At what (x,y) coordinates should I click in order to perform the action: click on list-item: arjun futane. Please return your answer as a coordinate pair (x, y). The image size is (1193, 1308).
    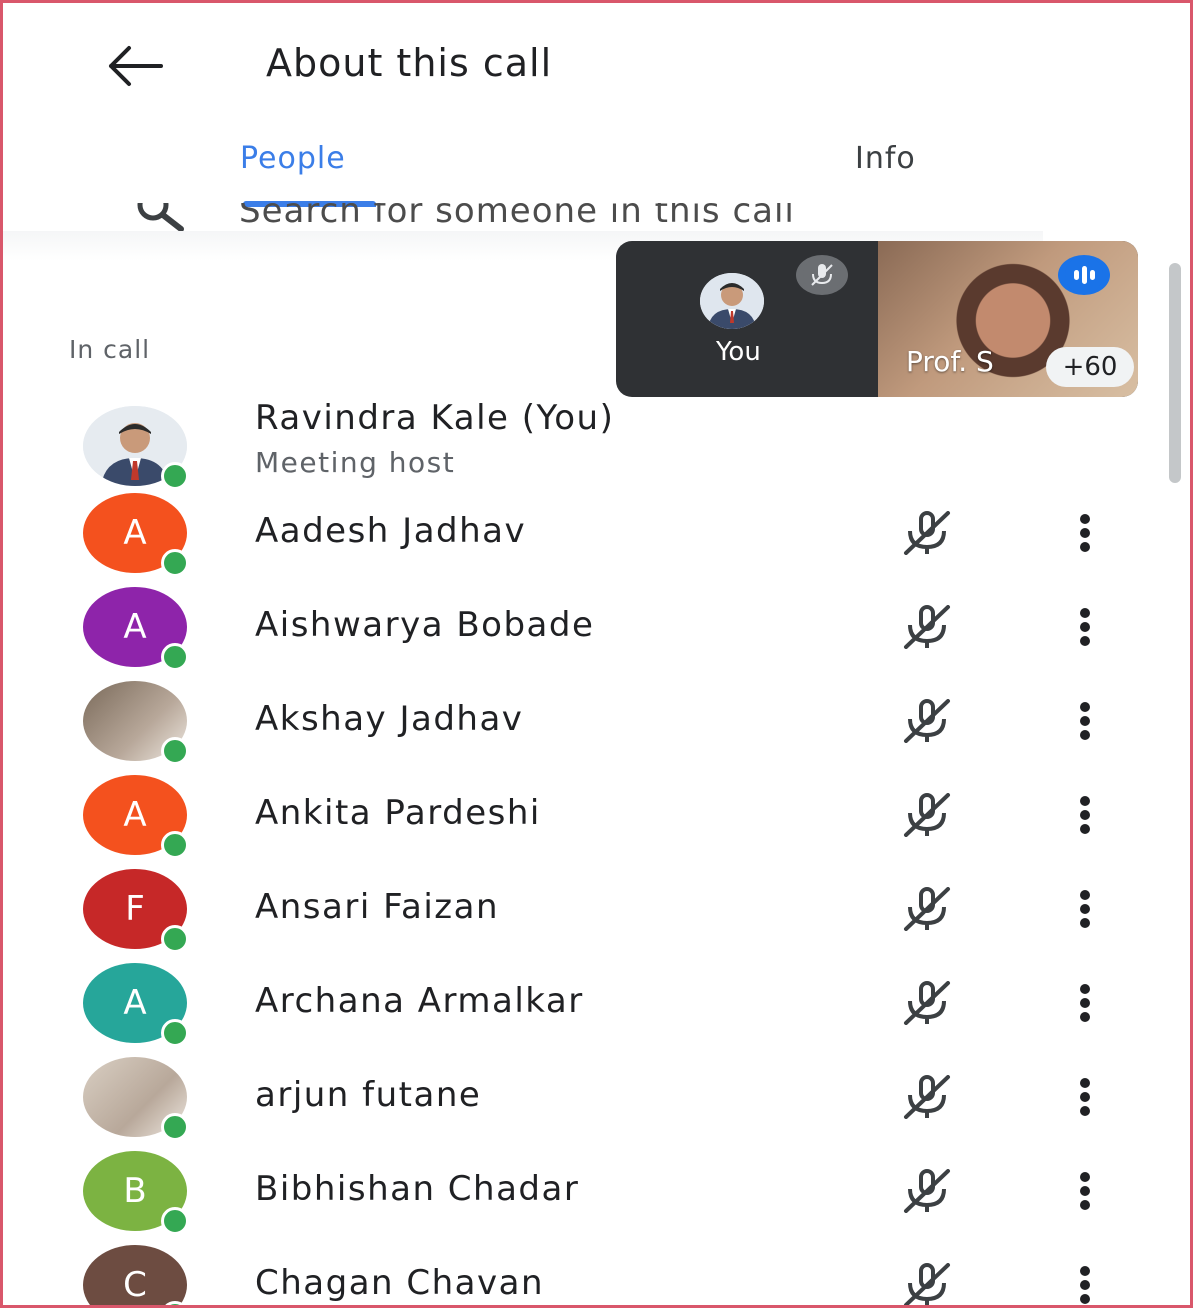
    Looking at the image, I should click on (578, 1102).